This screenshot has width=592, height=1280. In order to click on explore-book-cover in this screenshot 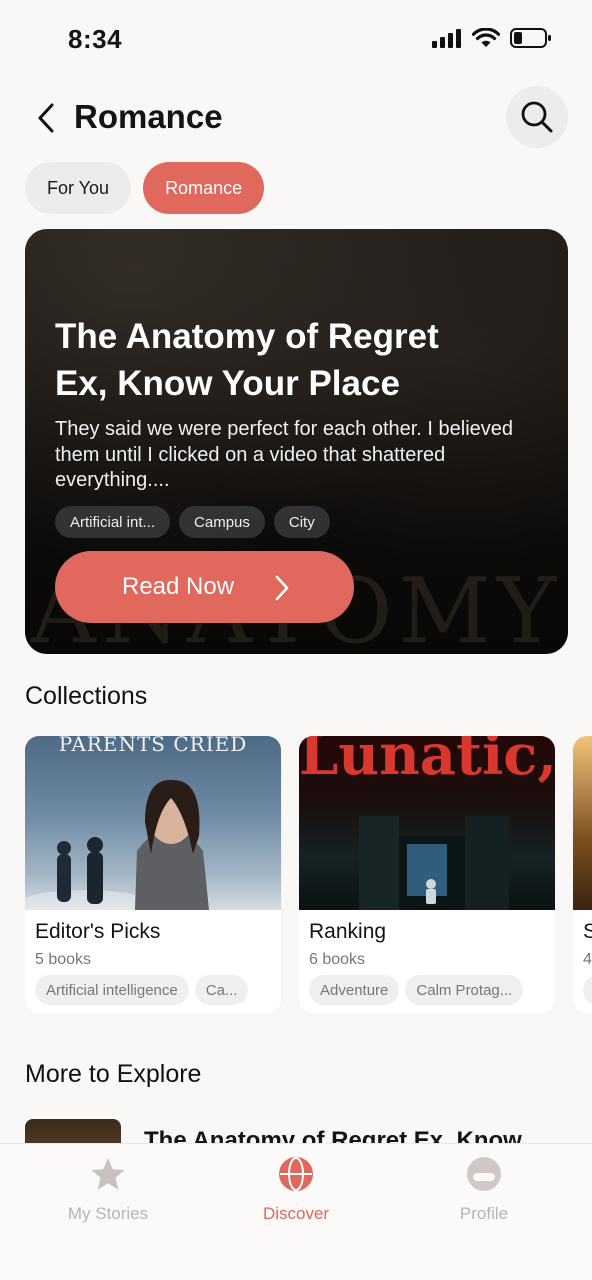, I will do `click(73, 1132)`.